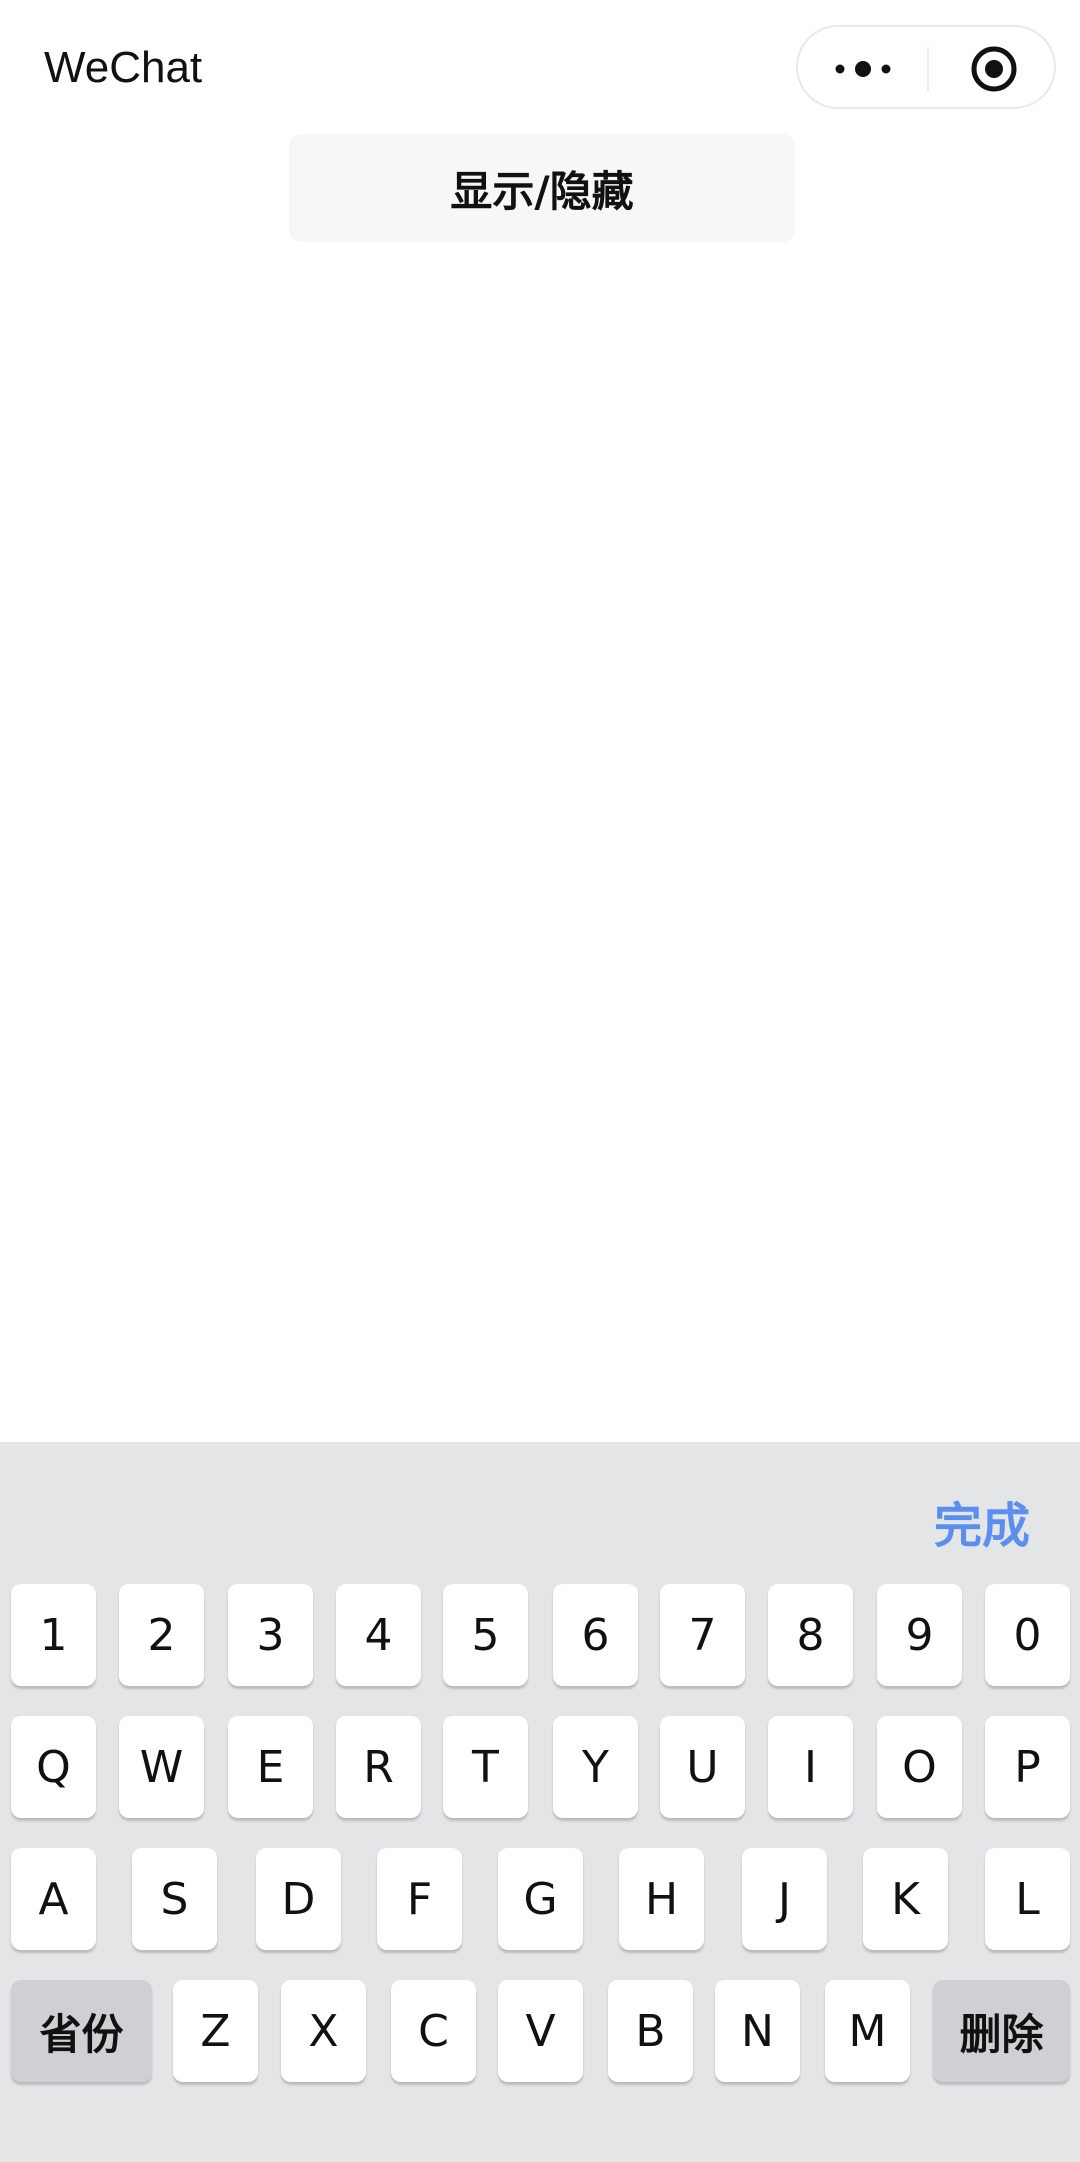 Image resolution: width=1080 pixels, height=2162 pixels. What do you see at coordinates (161, 1767) in the screenshot?
I see `key: W` at bounding box center [161, 1767].